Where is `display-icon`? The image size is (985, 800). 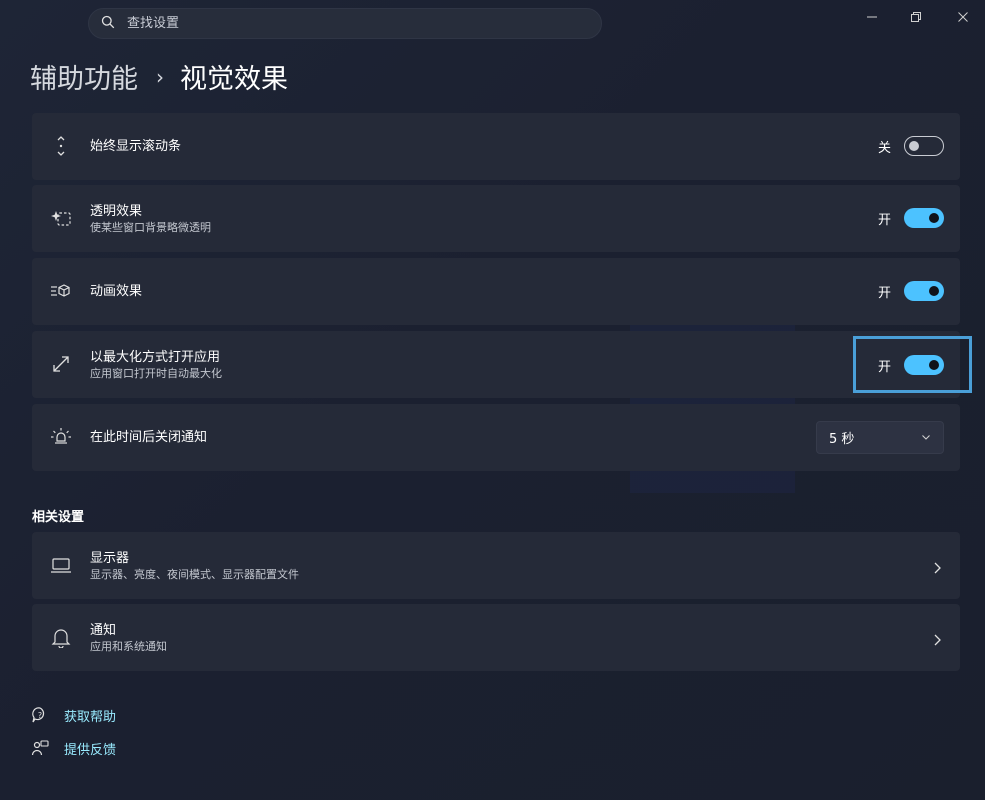
display-icon is located at coordinates (61, 565).